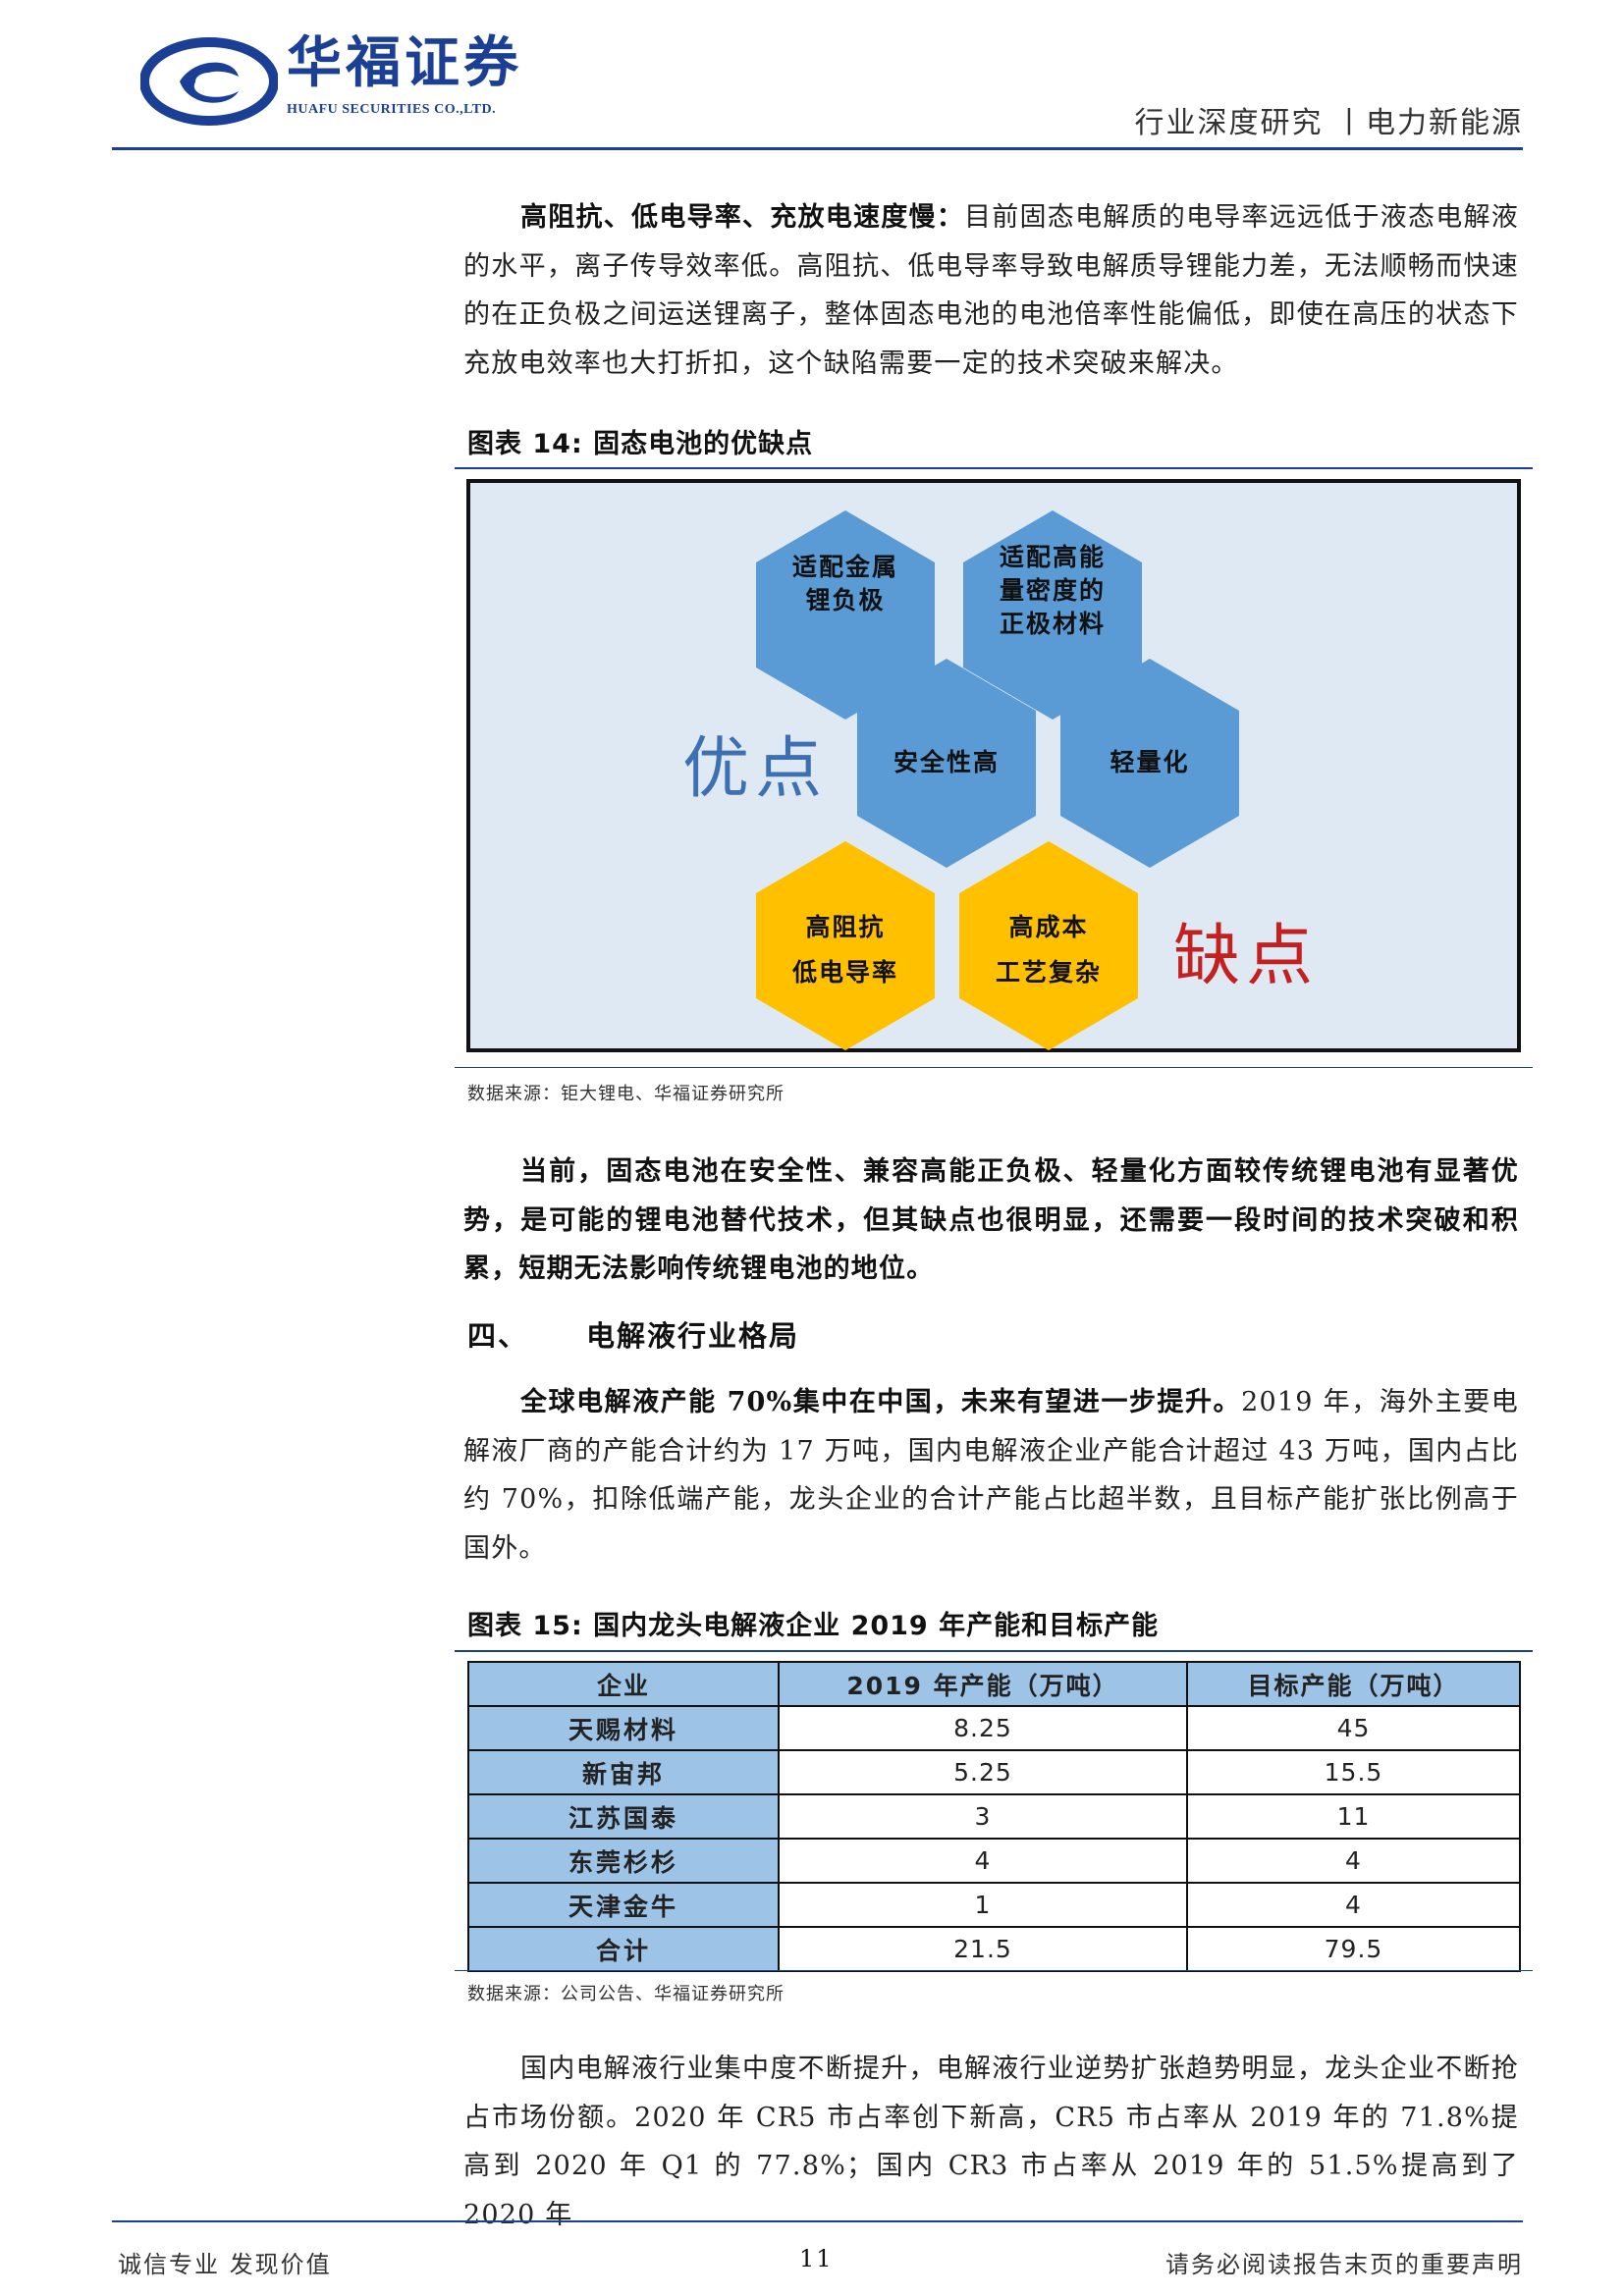 This screenshot has width=1624, height=2296. What do you see at coordinates (693, 1336) in the screenshot?
I see `section-title: 电解液行业格局` at bounding box center [693, 1336].